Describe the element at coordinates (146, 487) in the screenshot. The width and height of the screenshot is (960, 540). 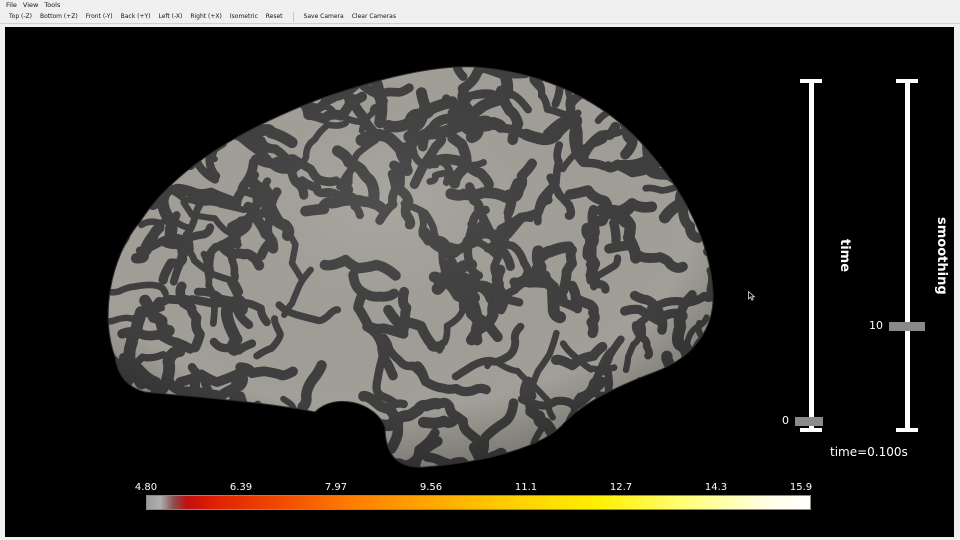
I see `colorbar-tick: 4.80` at that location.